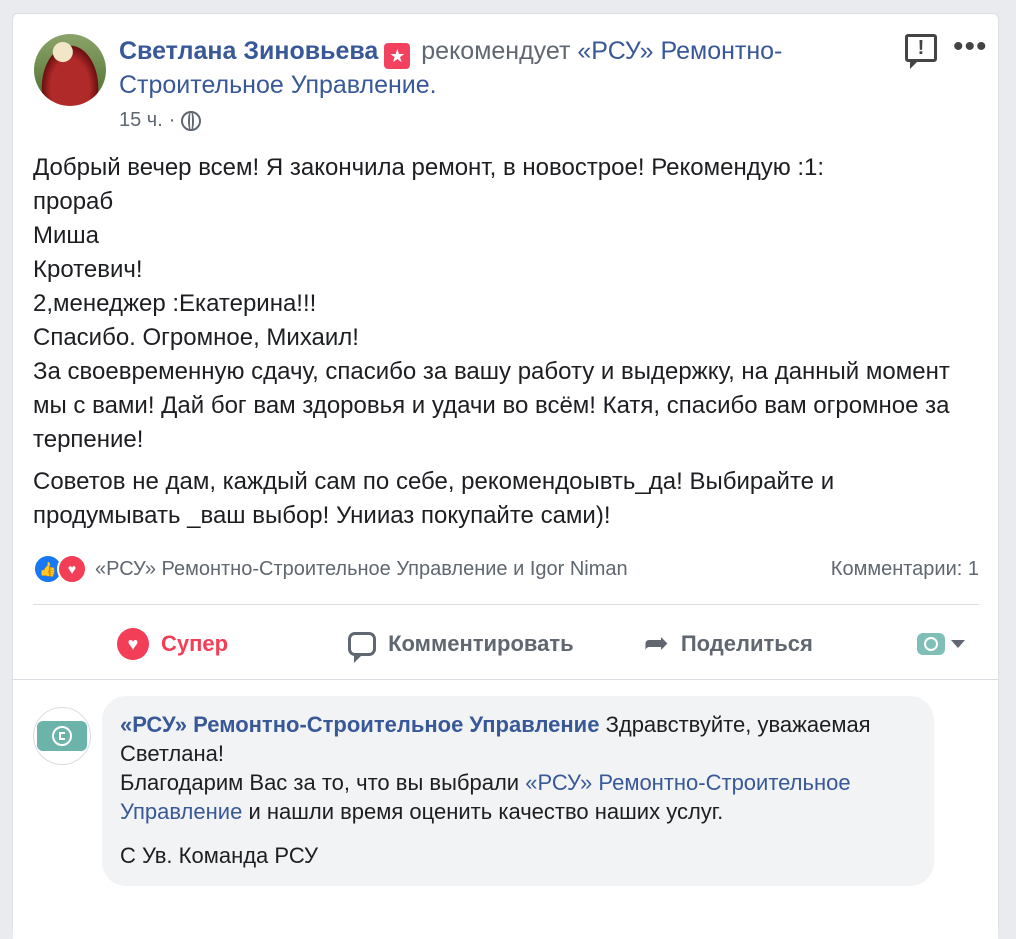  What do you see at coordinates (219, 855) in the screenshot?
I see `comment-signature: С Ув. Команда РСУ` at bounding box center [219, 855].